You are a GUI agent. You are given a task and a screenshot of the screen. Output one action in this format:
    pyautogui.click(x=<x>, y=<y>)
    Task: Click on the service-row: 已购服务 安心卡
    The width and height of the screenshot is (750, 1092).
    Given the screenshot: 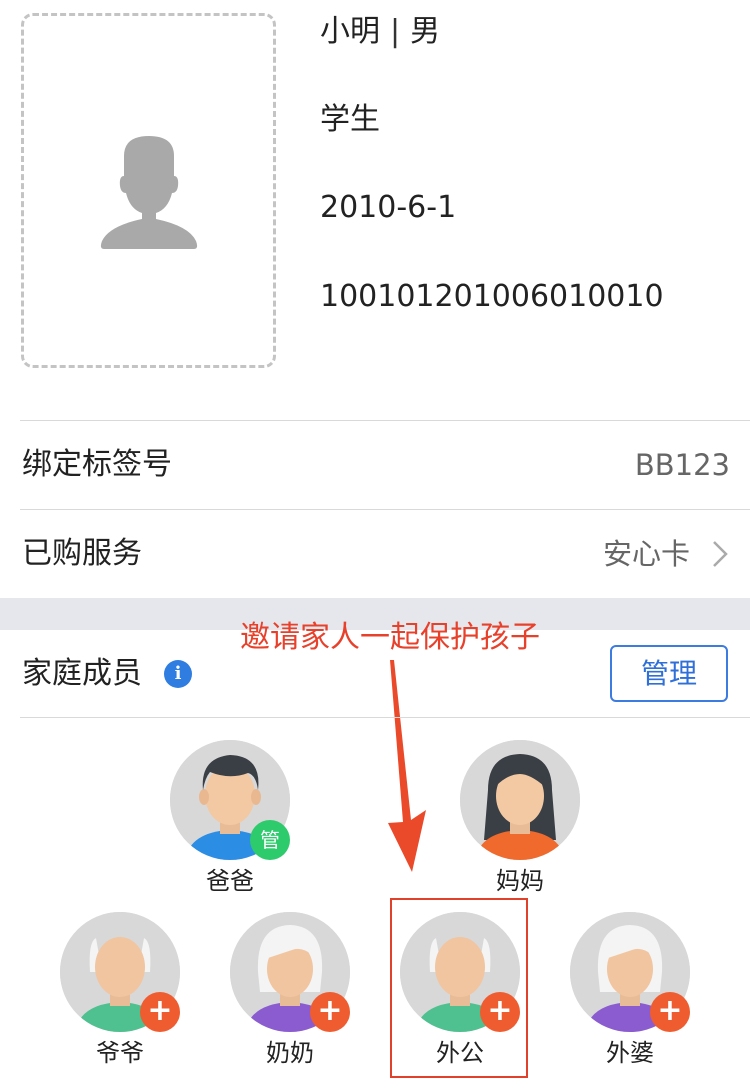 What is the action you would take?
    pyautogui.click(x=375, y=554)
    